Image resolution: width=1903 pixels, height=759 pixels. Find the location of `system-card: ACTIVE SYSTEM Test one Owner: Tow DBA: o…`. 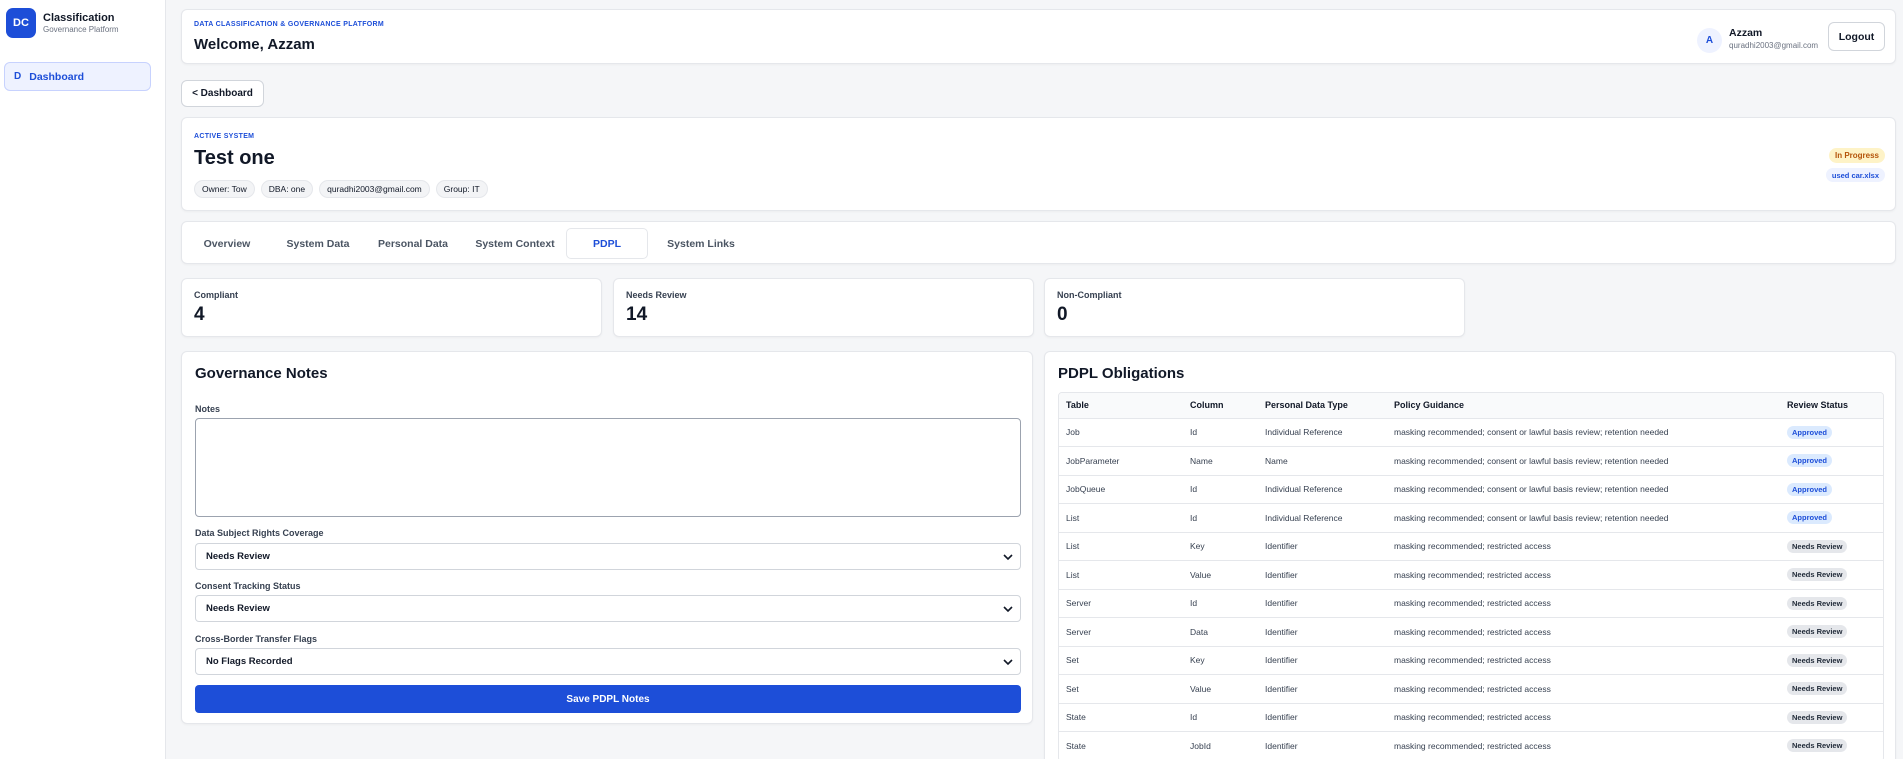

system-card: ACTIVE SYSTEM Test one Owner: Tow DBA: o… is located at coordinates (1038, 164).